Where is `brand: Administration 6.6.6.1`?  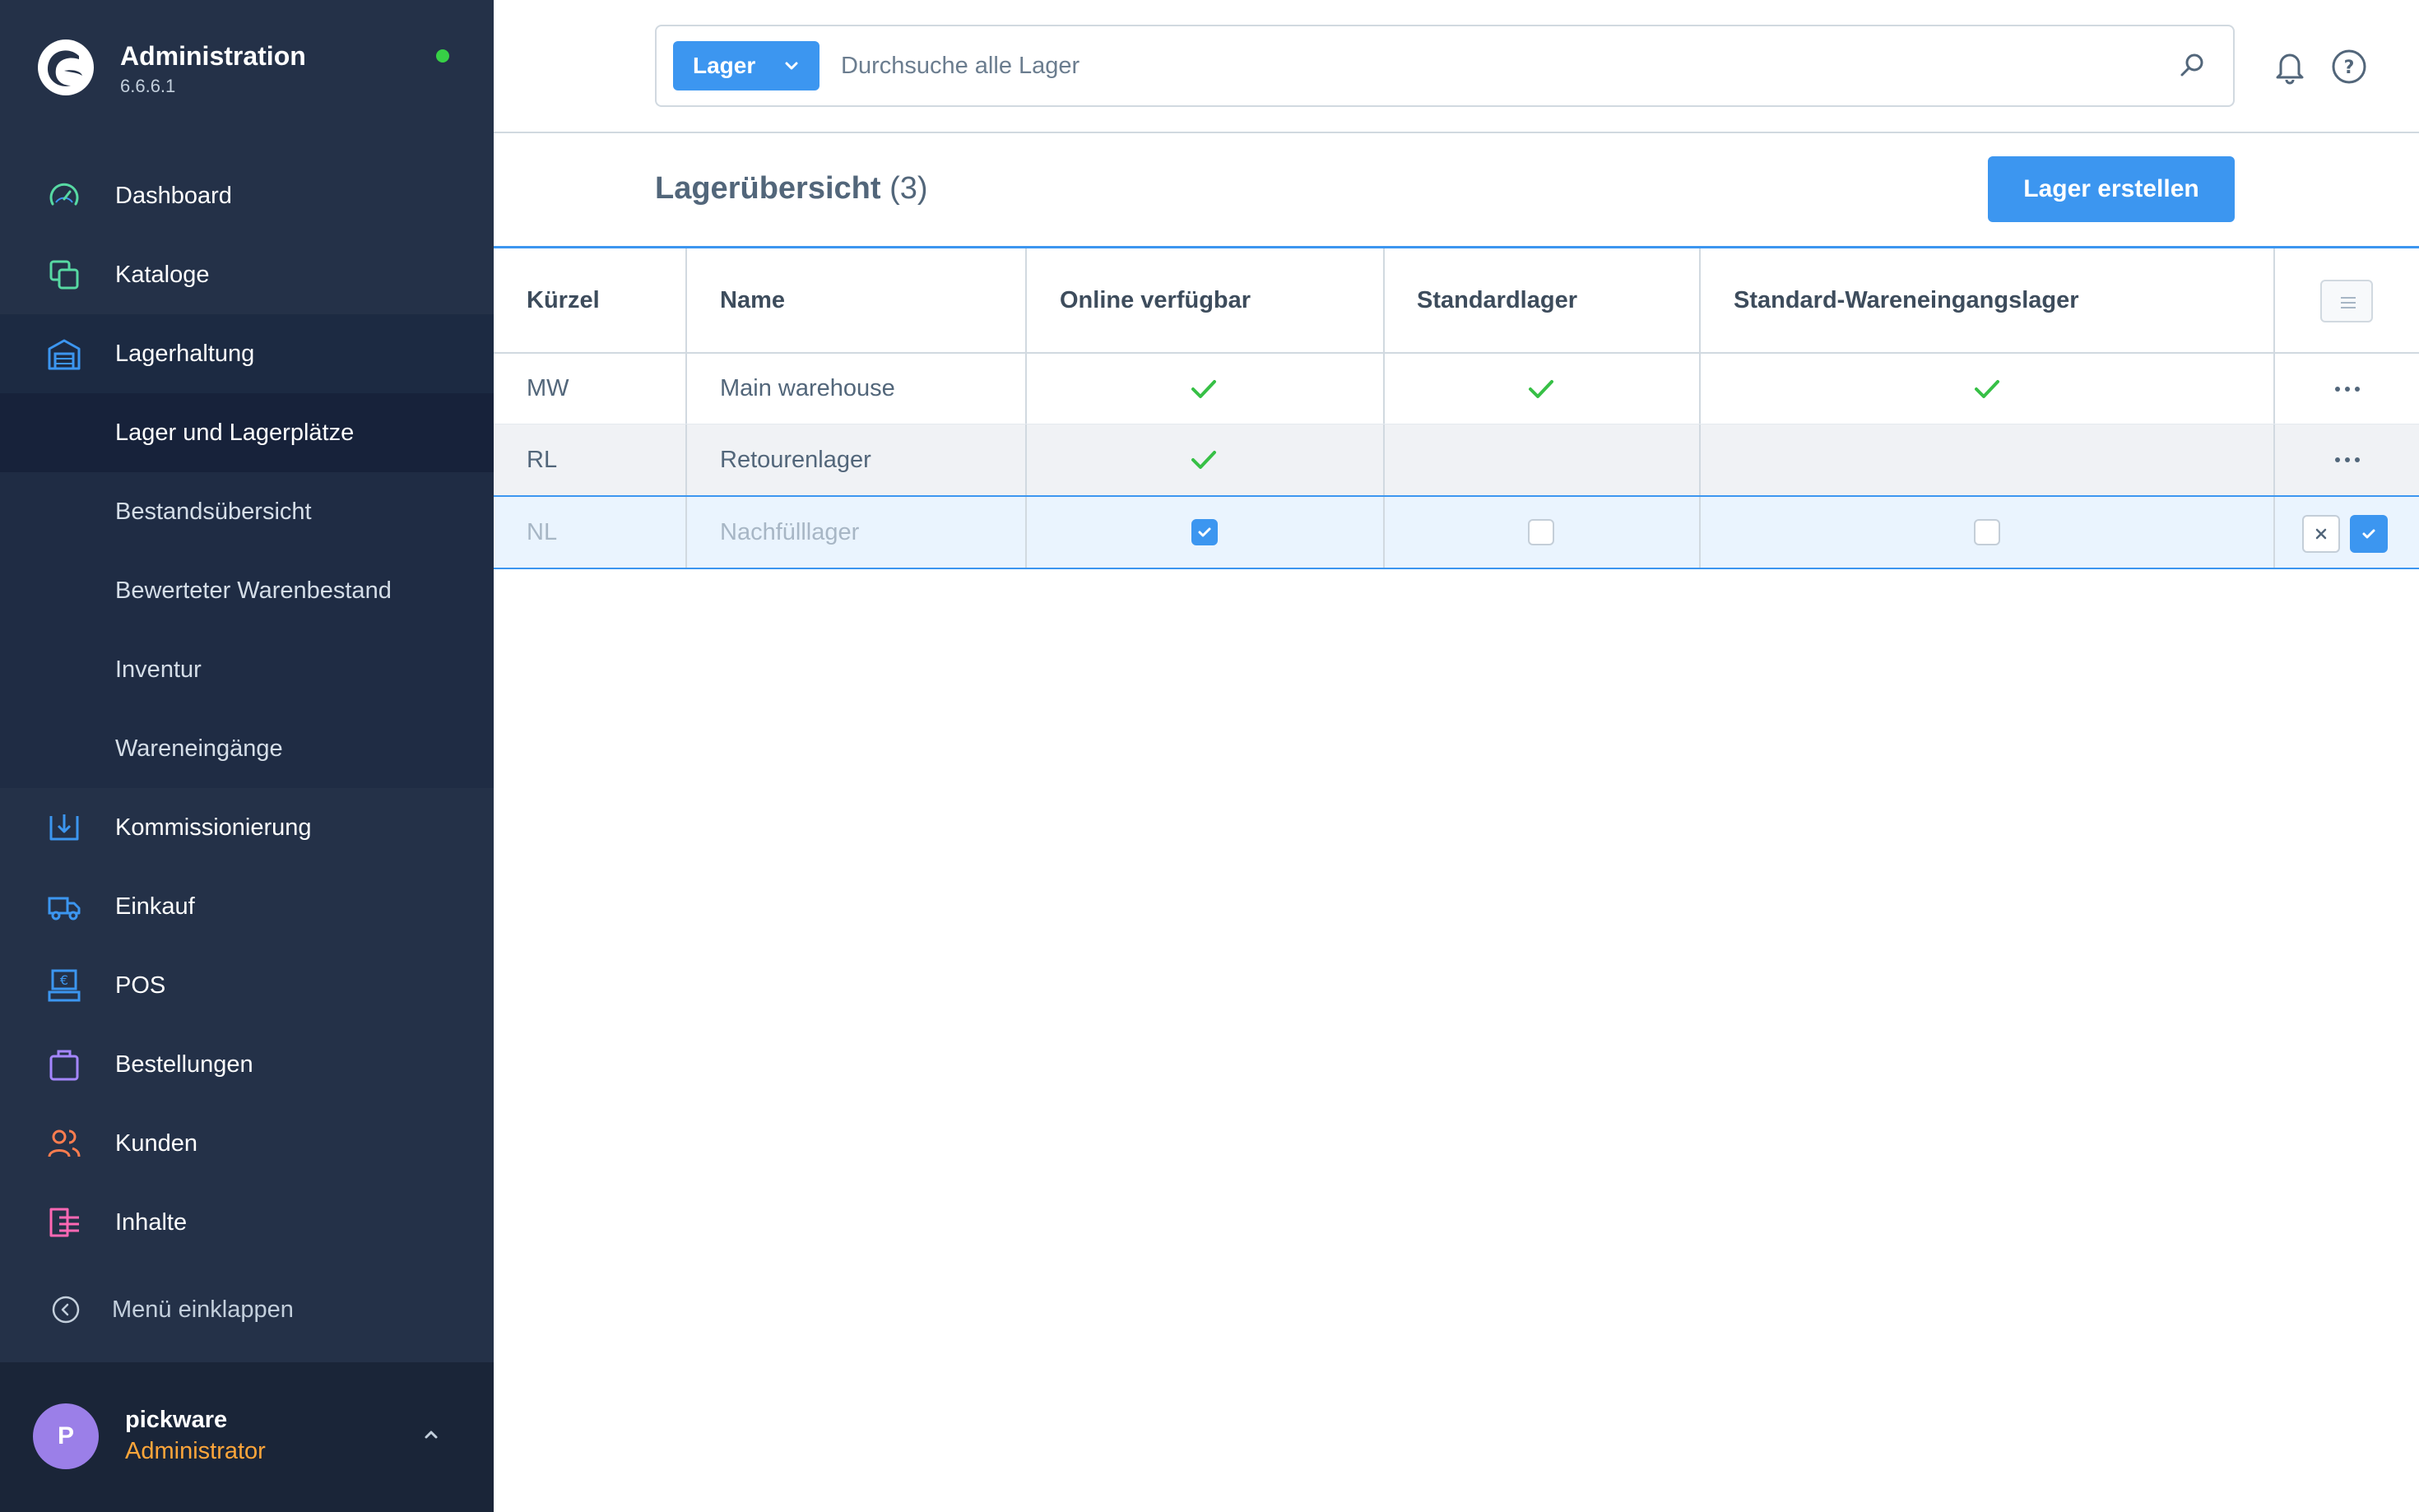 brand: Administration 6.6.6.1 is located at coordinates (247, 66).